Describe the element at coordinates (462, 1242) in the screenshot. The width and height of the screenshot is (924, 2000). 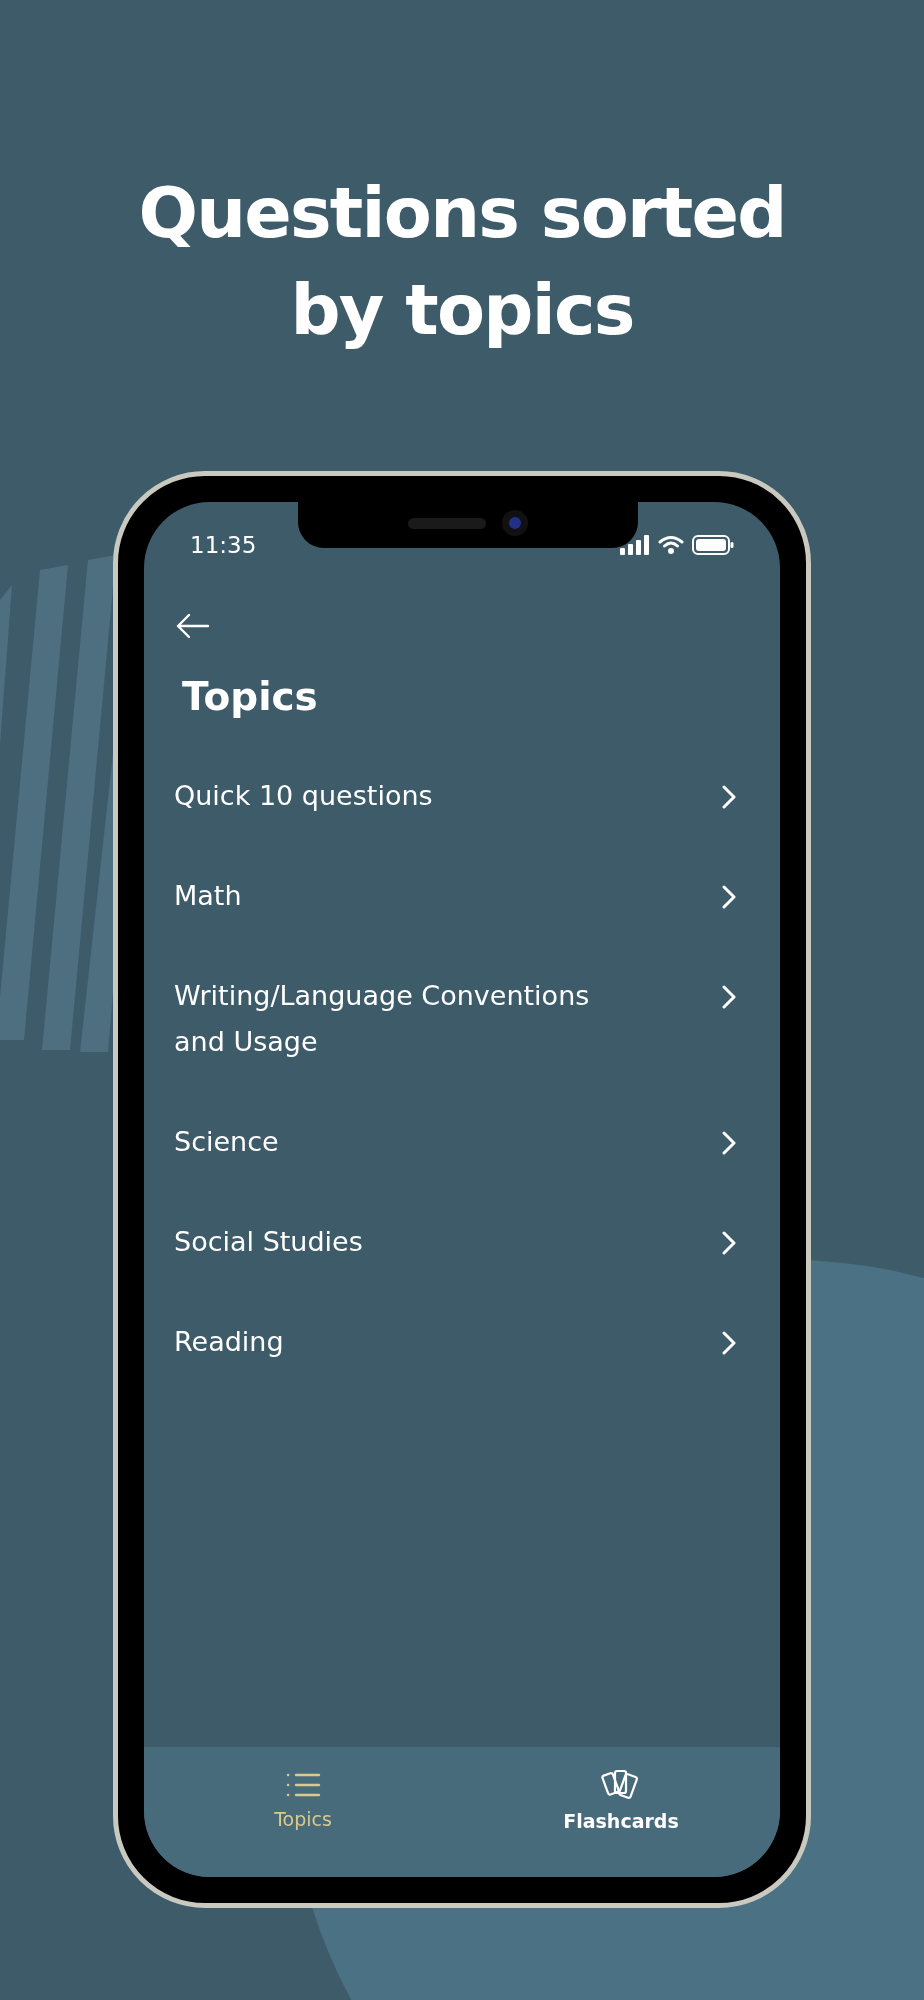
I see `topic-item: Social Studies` at that location.